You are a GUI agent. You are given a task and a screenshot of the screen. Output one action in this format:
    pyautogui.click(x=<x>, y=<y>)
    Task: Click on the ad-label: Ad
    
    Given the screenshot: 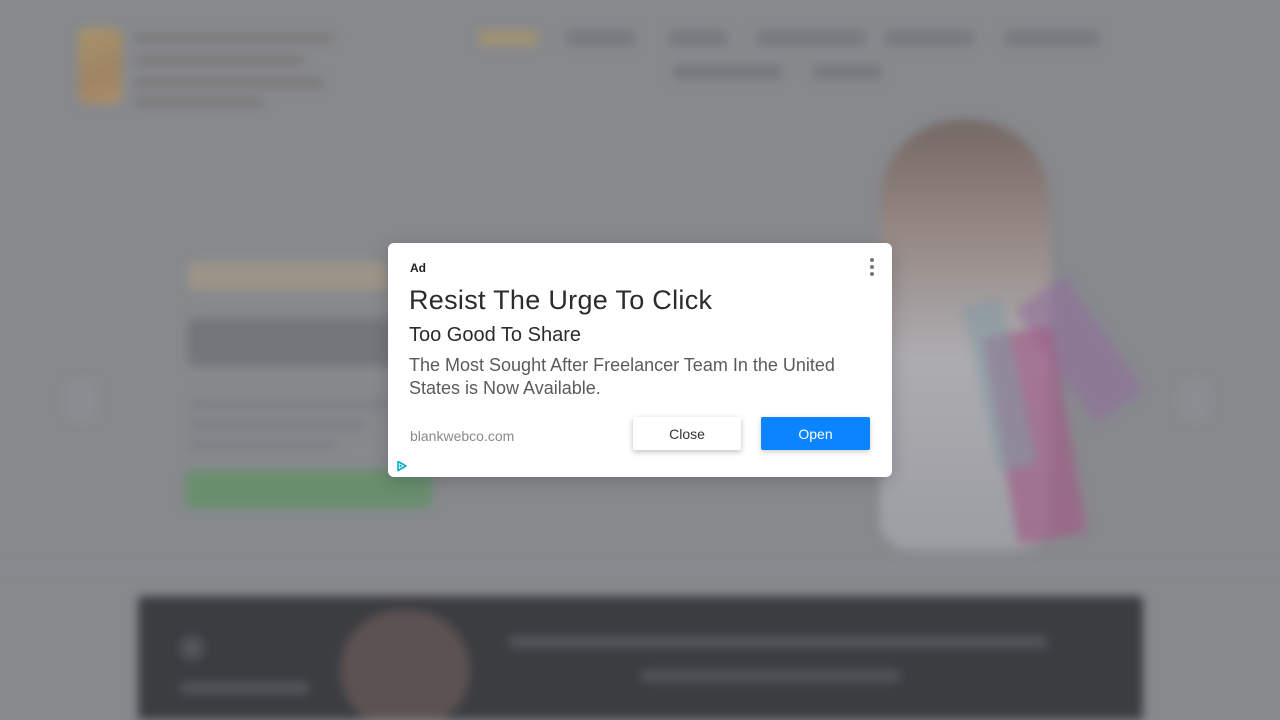 What is the action you would take?
    pyautogui.click(x=418, y=268)
    